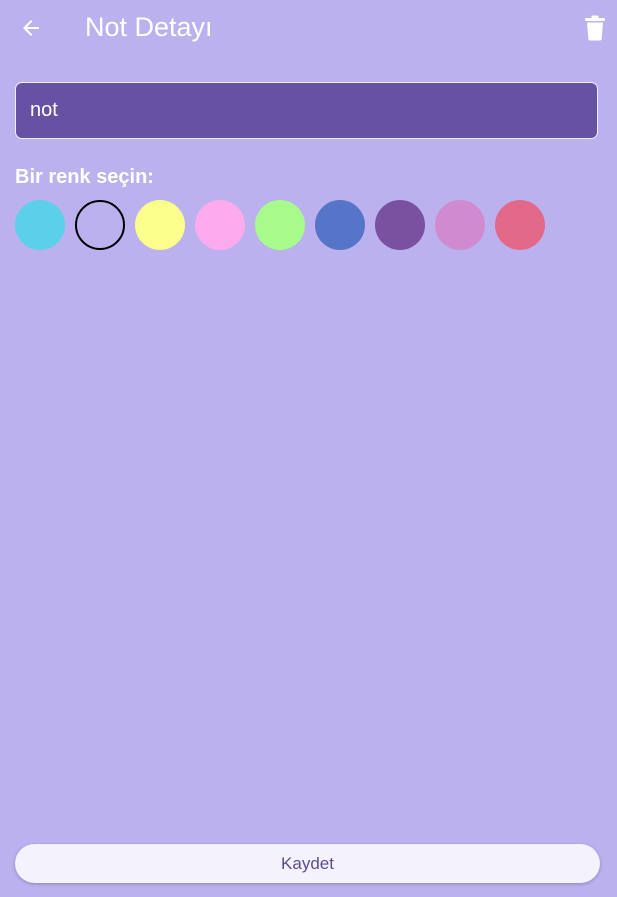  What do you see at coordinates (306, 110) in the screenshot?
I see `note-input` at bounding box center [306, 110].